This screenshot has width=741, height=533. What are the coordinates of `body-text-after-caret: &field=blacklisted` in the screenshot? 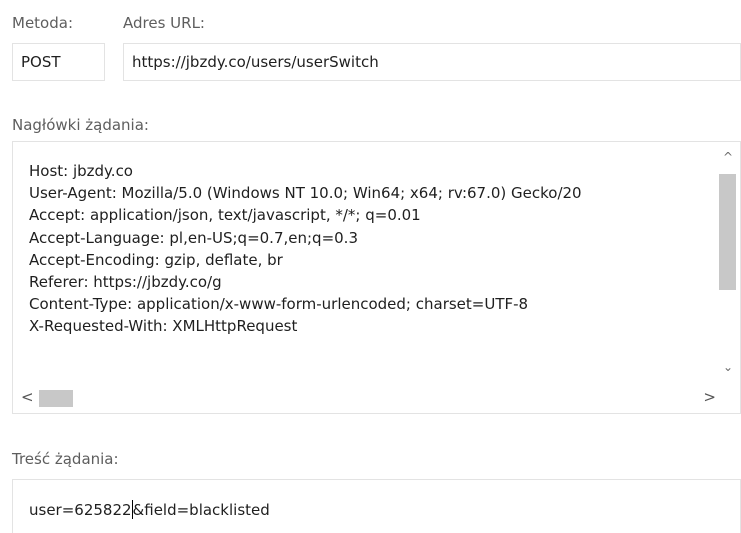 It's located at (201, 510).